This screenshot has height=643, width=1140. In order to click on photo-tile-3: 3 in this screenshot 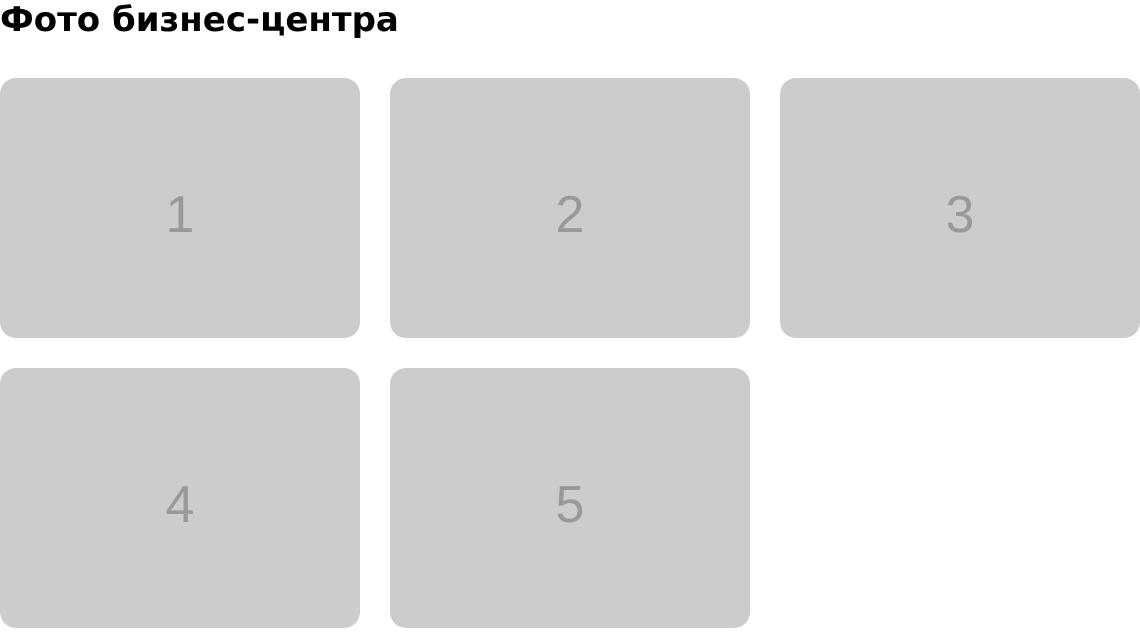, I will do `click(960, 208)`.